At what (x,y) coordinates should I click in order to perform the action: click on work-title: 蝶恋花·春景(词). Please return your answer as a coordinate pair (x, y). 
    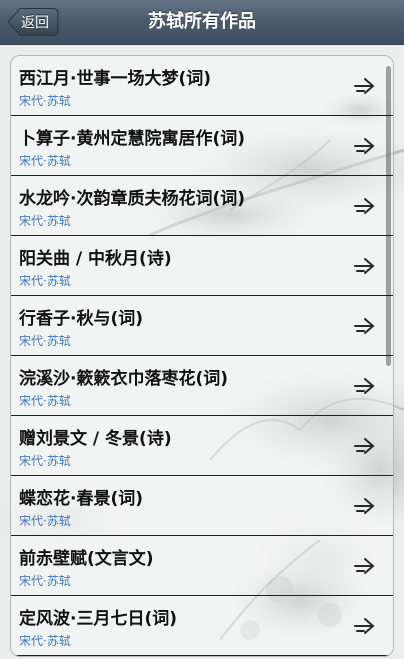
    Looking at the image, I should click on (81, 499).